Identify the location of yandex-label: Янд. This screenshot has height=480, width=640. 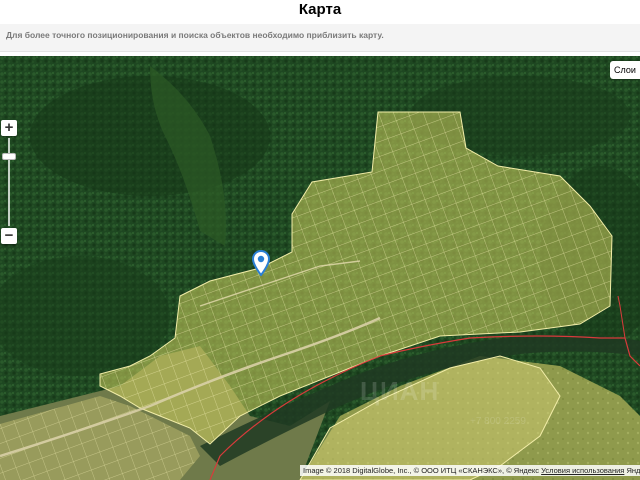
(633, 470).